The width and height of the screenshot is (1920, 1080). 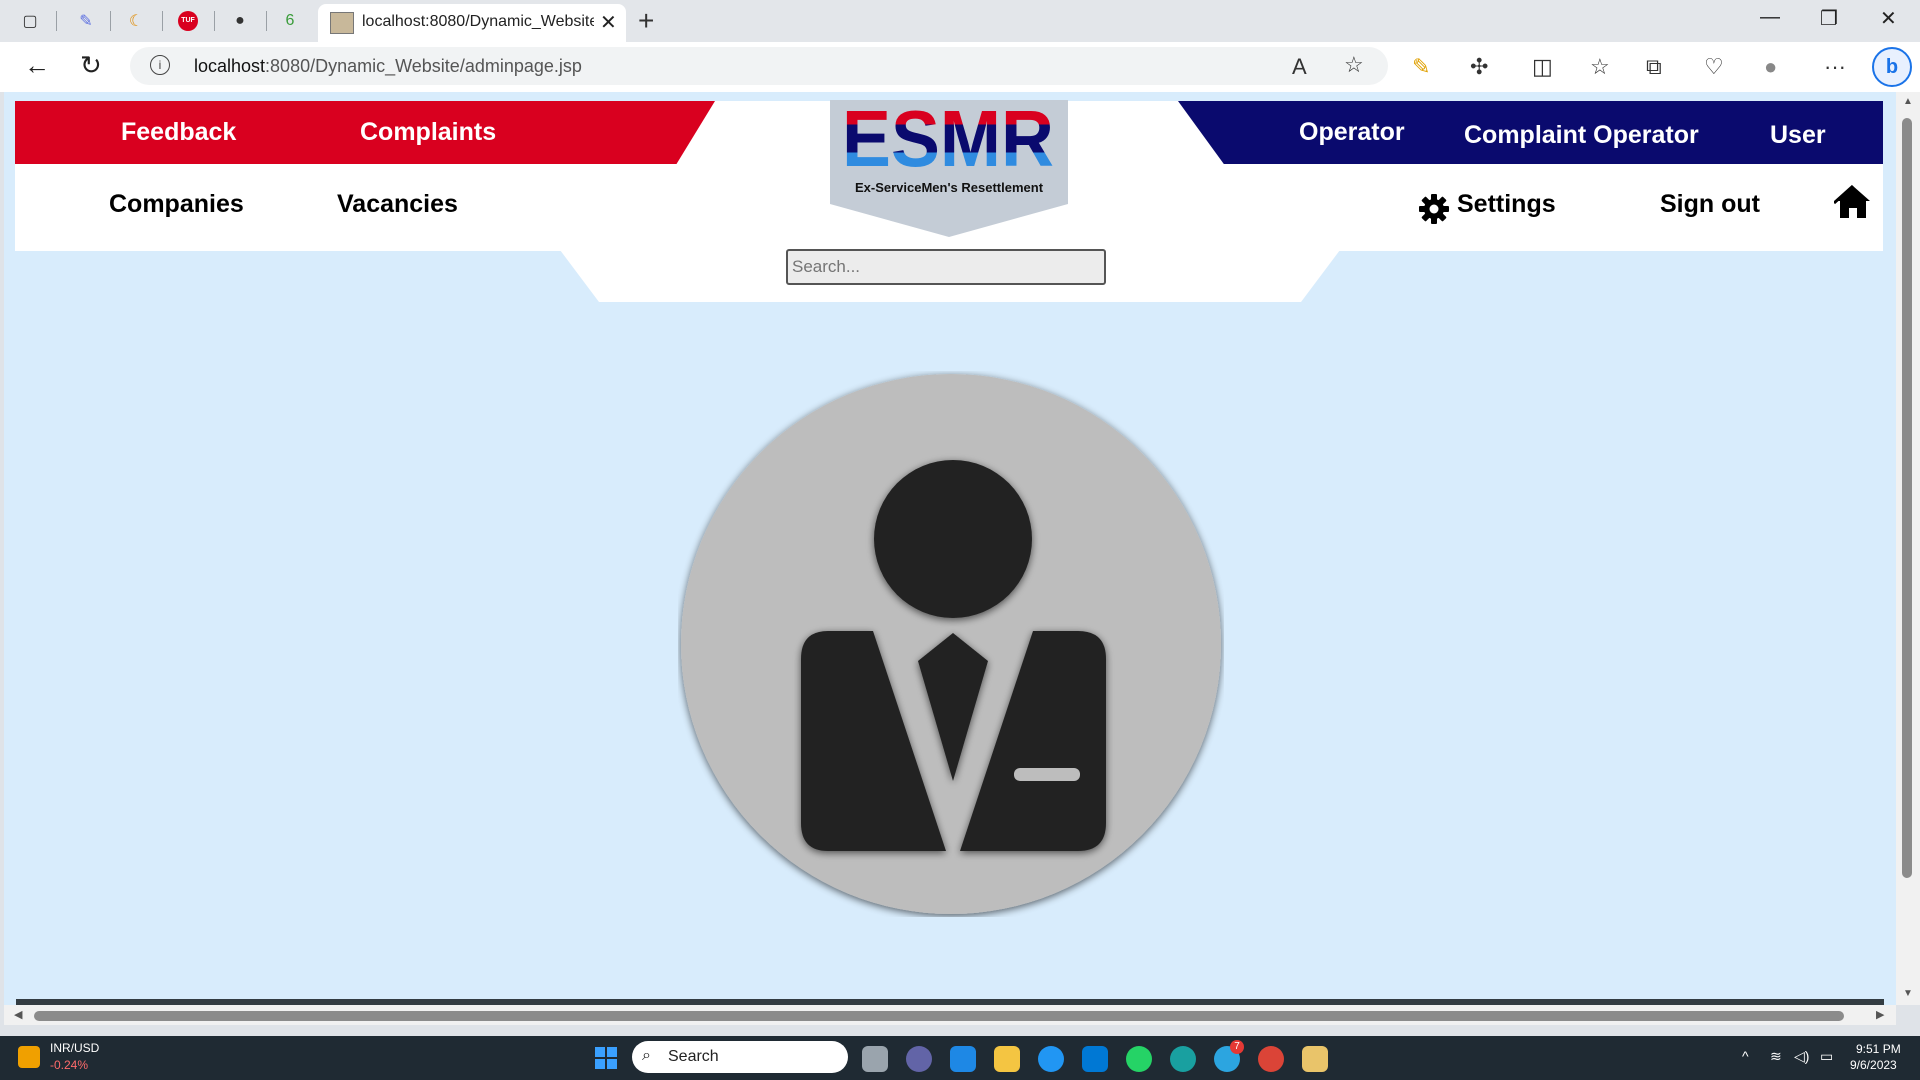 I want to click on split-screen-icon: ◫, so click(x=1542, y=67).